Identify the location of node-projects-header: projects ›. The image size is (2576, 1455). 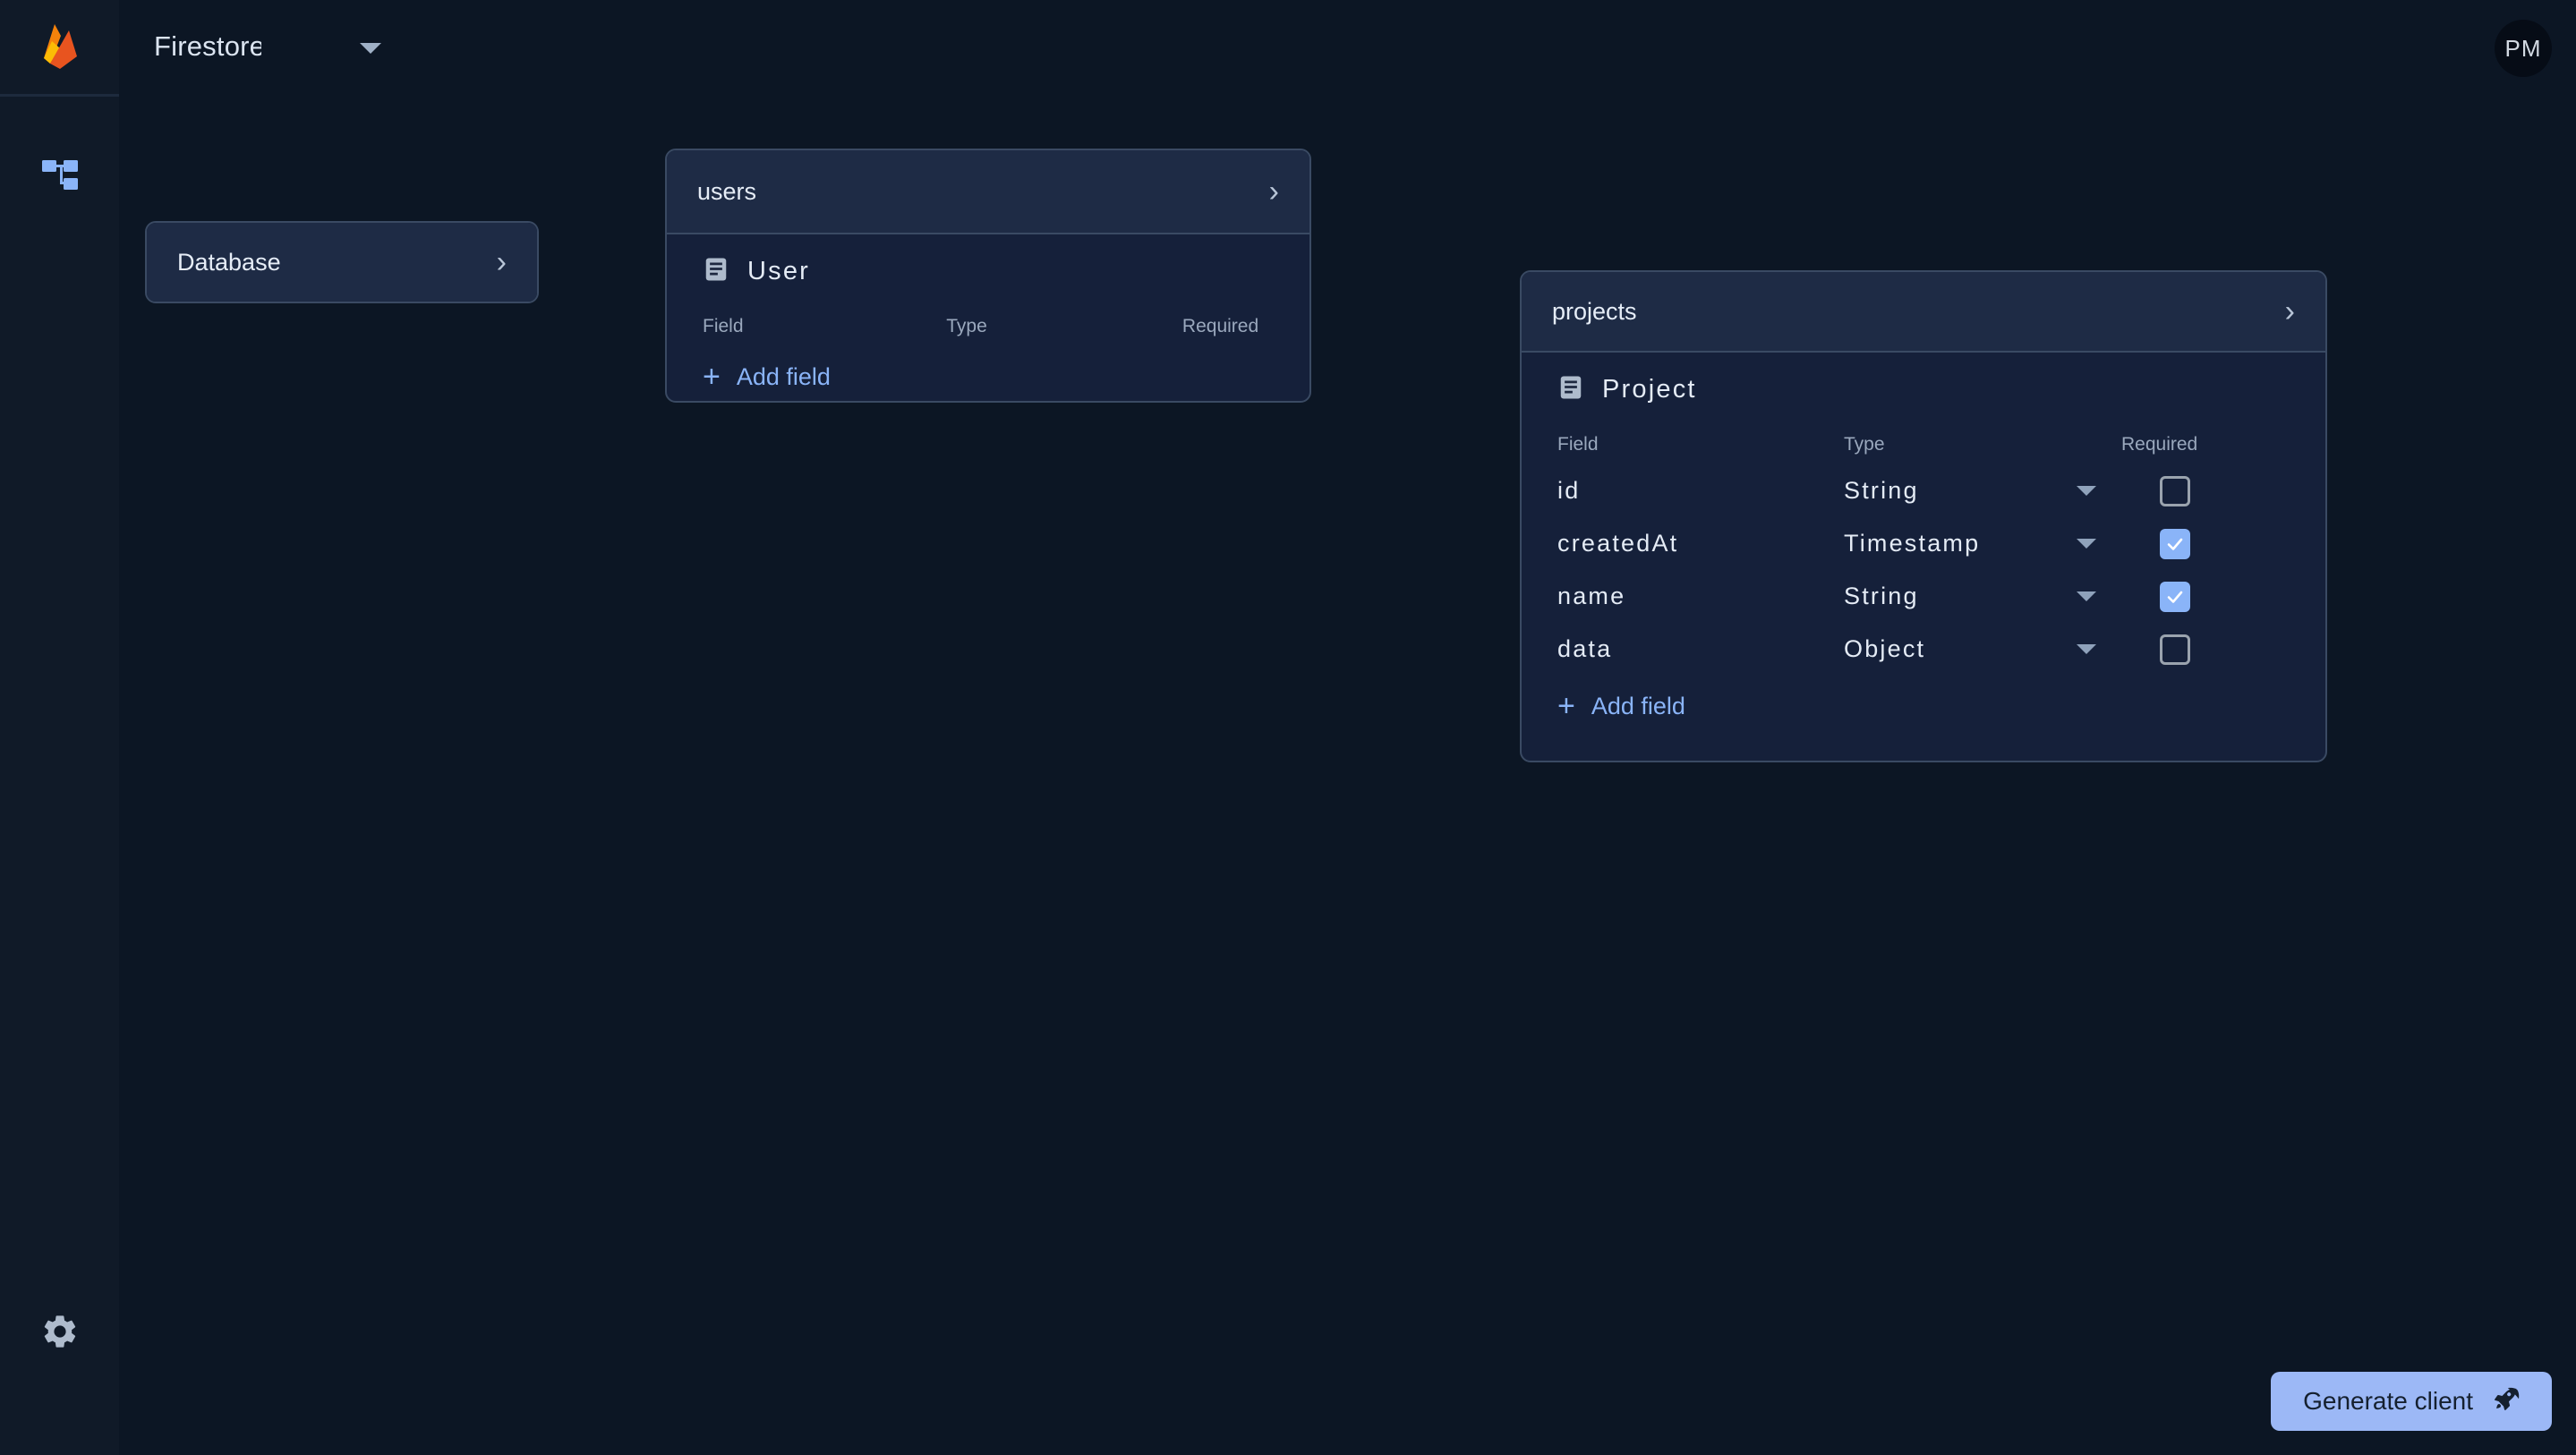
(1923, 311).